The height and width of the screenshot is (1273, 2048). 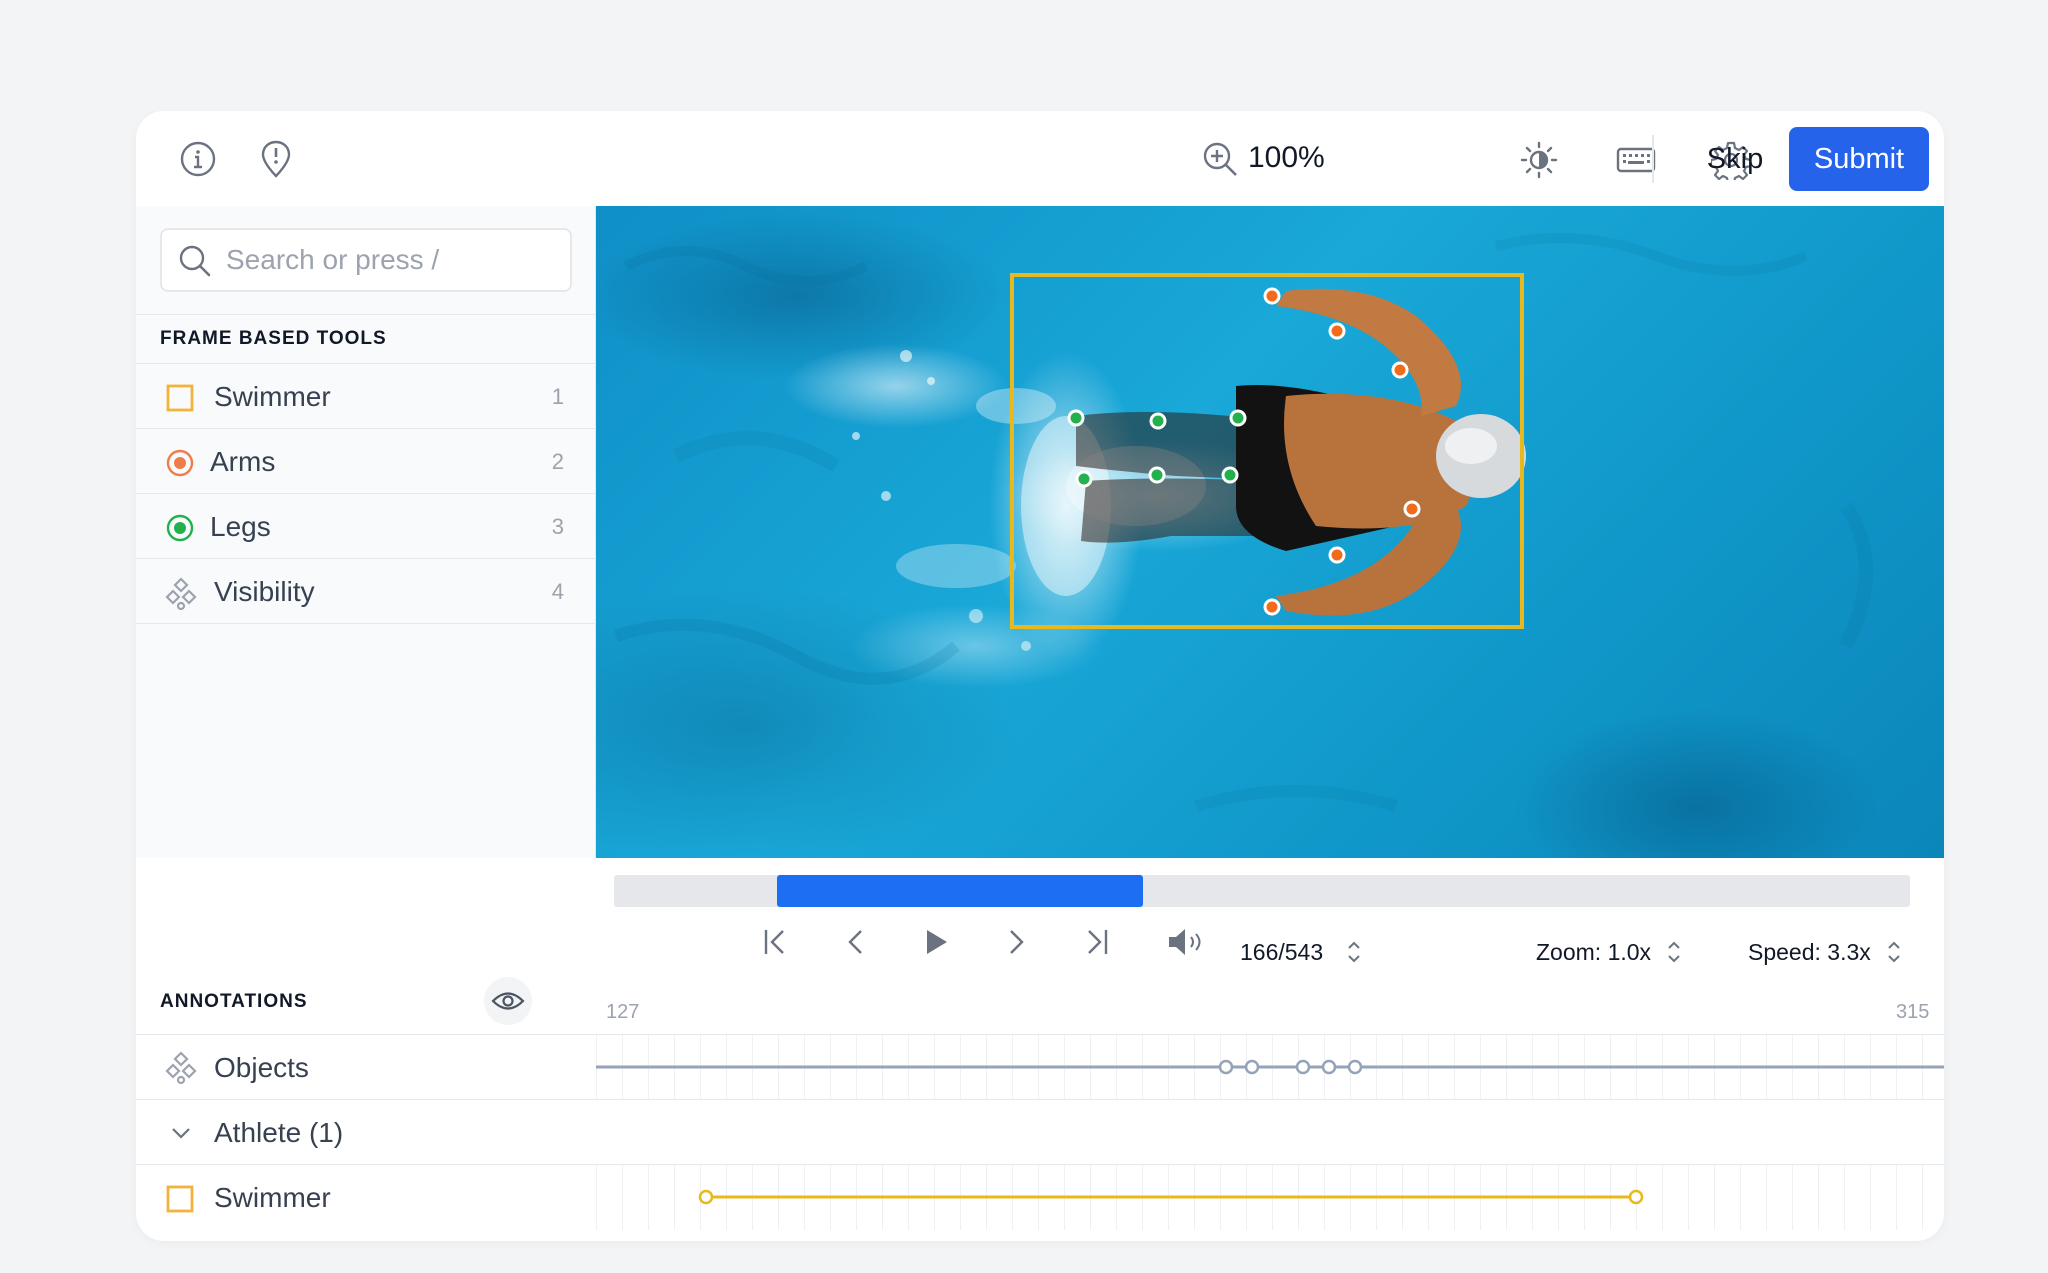 I want to click on annotations-heading: ANNOTATIONS, so click(x=234, y=1001).